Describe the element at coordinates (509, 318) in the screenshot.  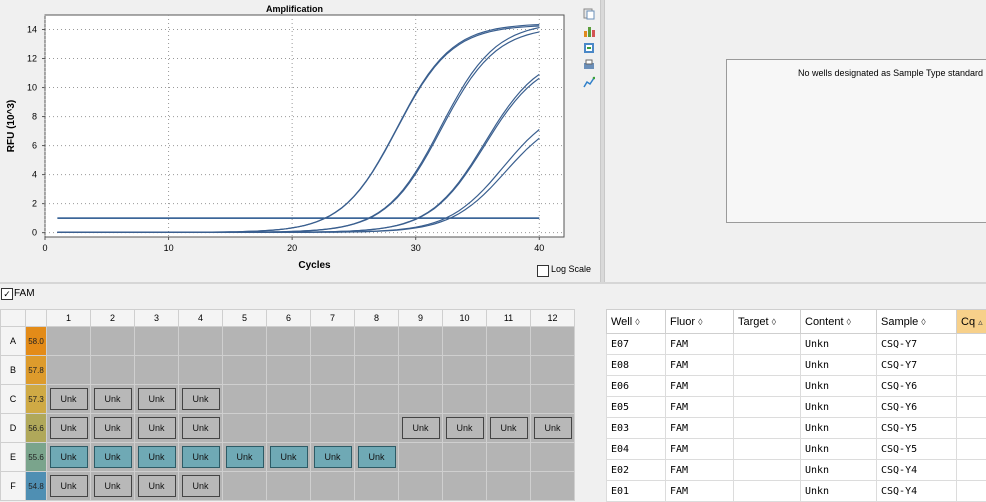
I see `plate-column-header: 11` at that location.